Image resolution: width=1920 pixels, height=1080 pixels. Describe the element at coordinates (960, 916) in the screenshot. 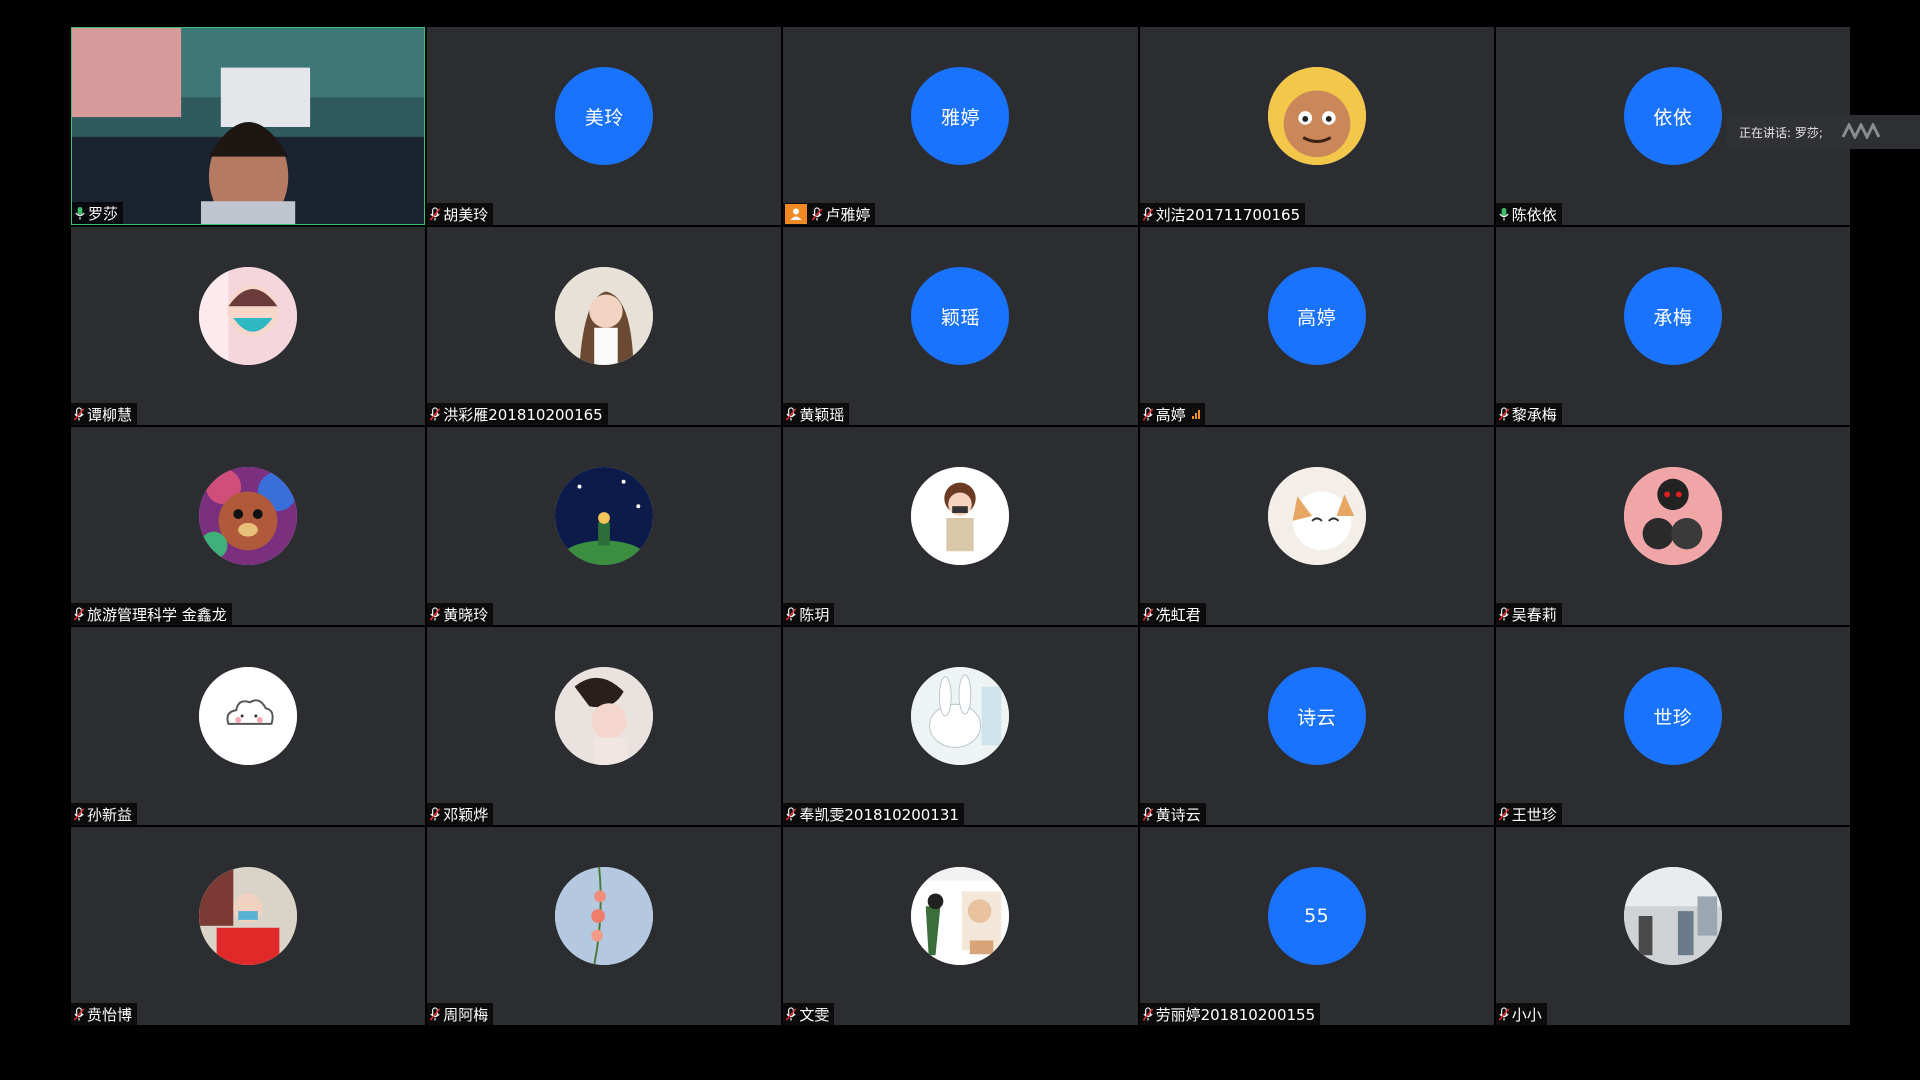

I see `comic-meme-avatar` at that location.